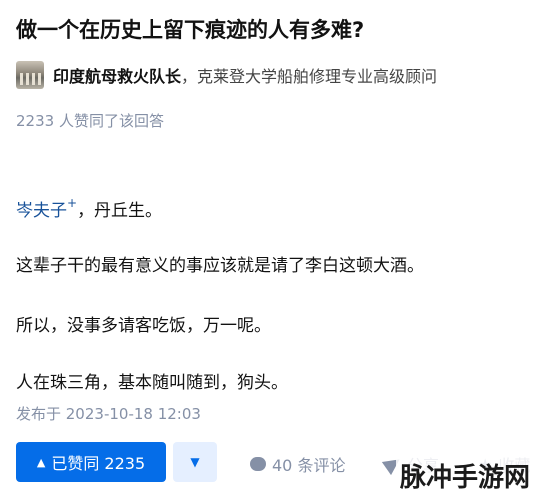 The height and width of the screenshot is (500, 542). Describe the element at coordinates (108, 414) in the screenshot. I see `publish-time: 发布于 2023-10-18 12:03` at that location.